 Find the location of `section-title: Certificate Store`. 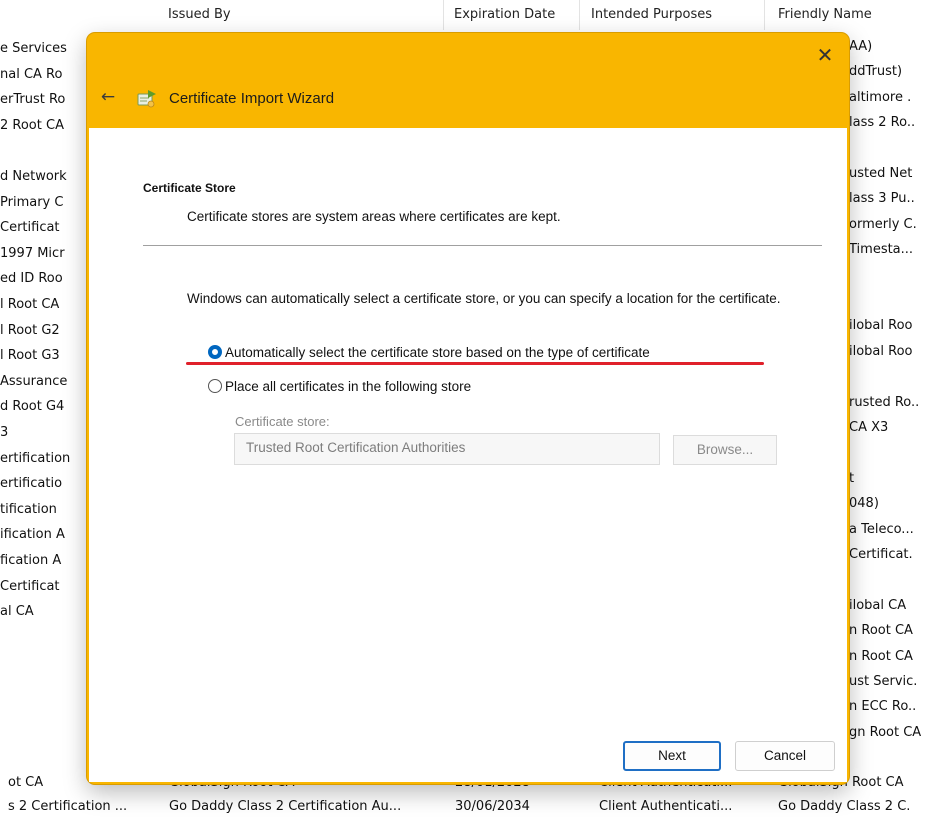

section-title: Certificate Store is located at coordinates (189, 188).